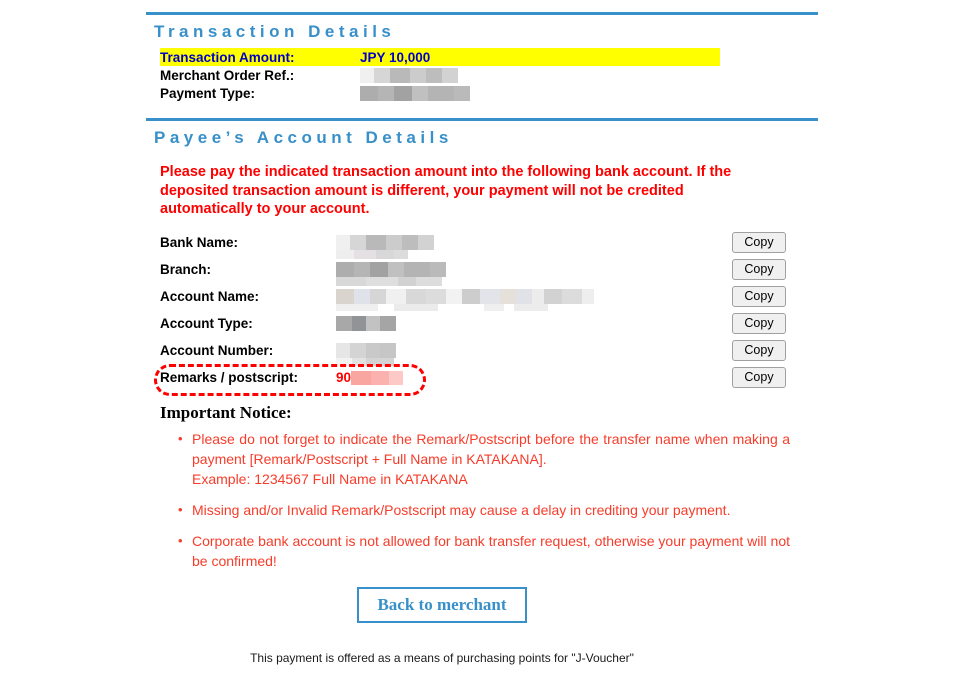 The image size is (957, 681). I want to click on remarks-postscript-value: 90, so click(370, 377).